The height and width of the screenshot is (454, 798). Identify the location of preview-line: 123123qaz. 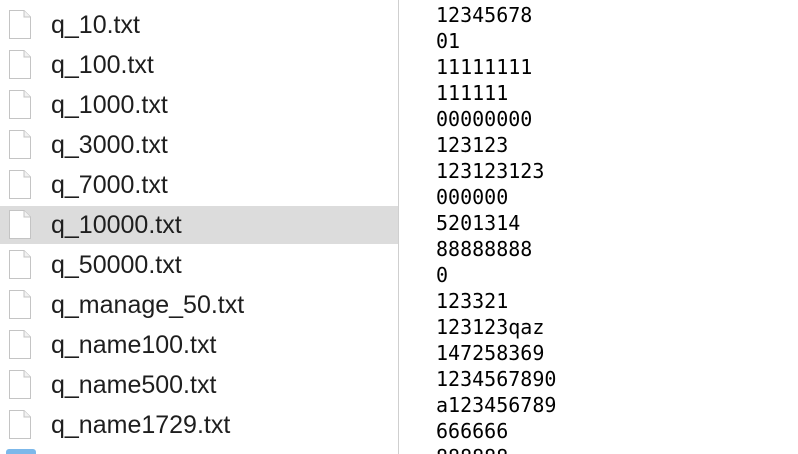
(490, 327).